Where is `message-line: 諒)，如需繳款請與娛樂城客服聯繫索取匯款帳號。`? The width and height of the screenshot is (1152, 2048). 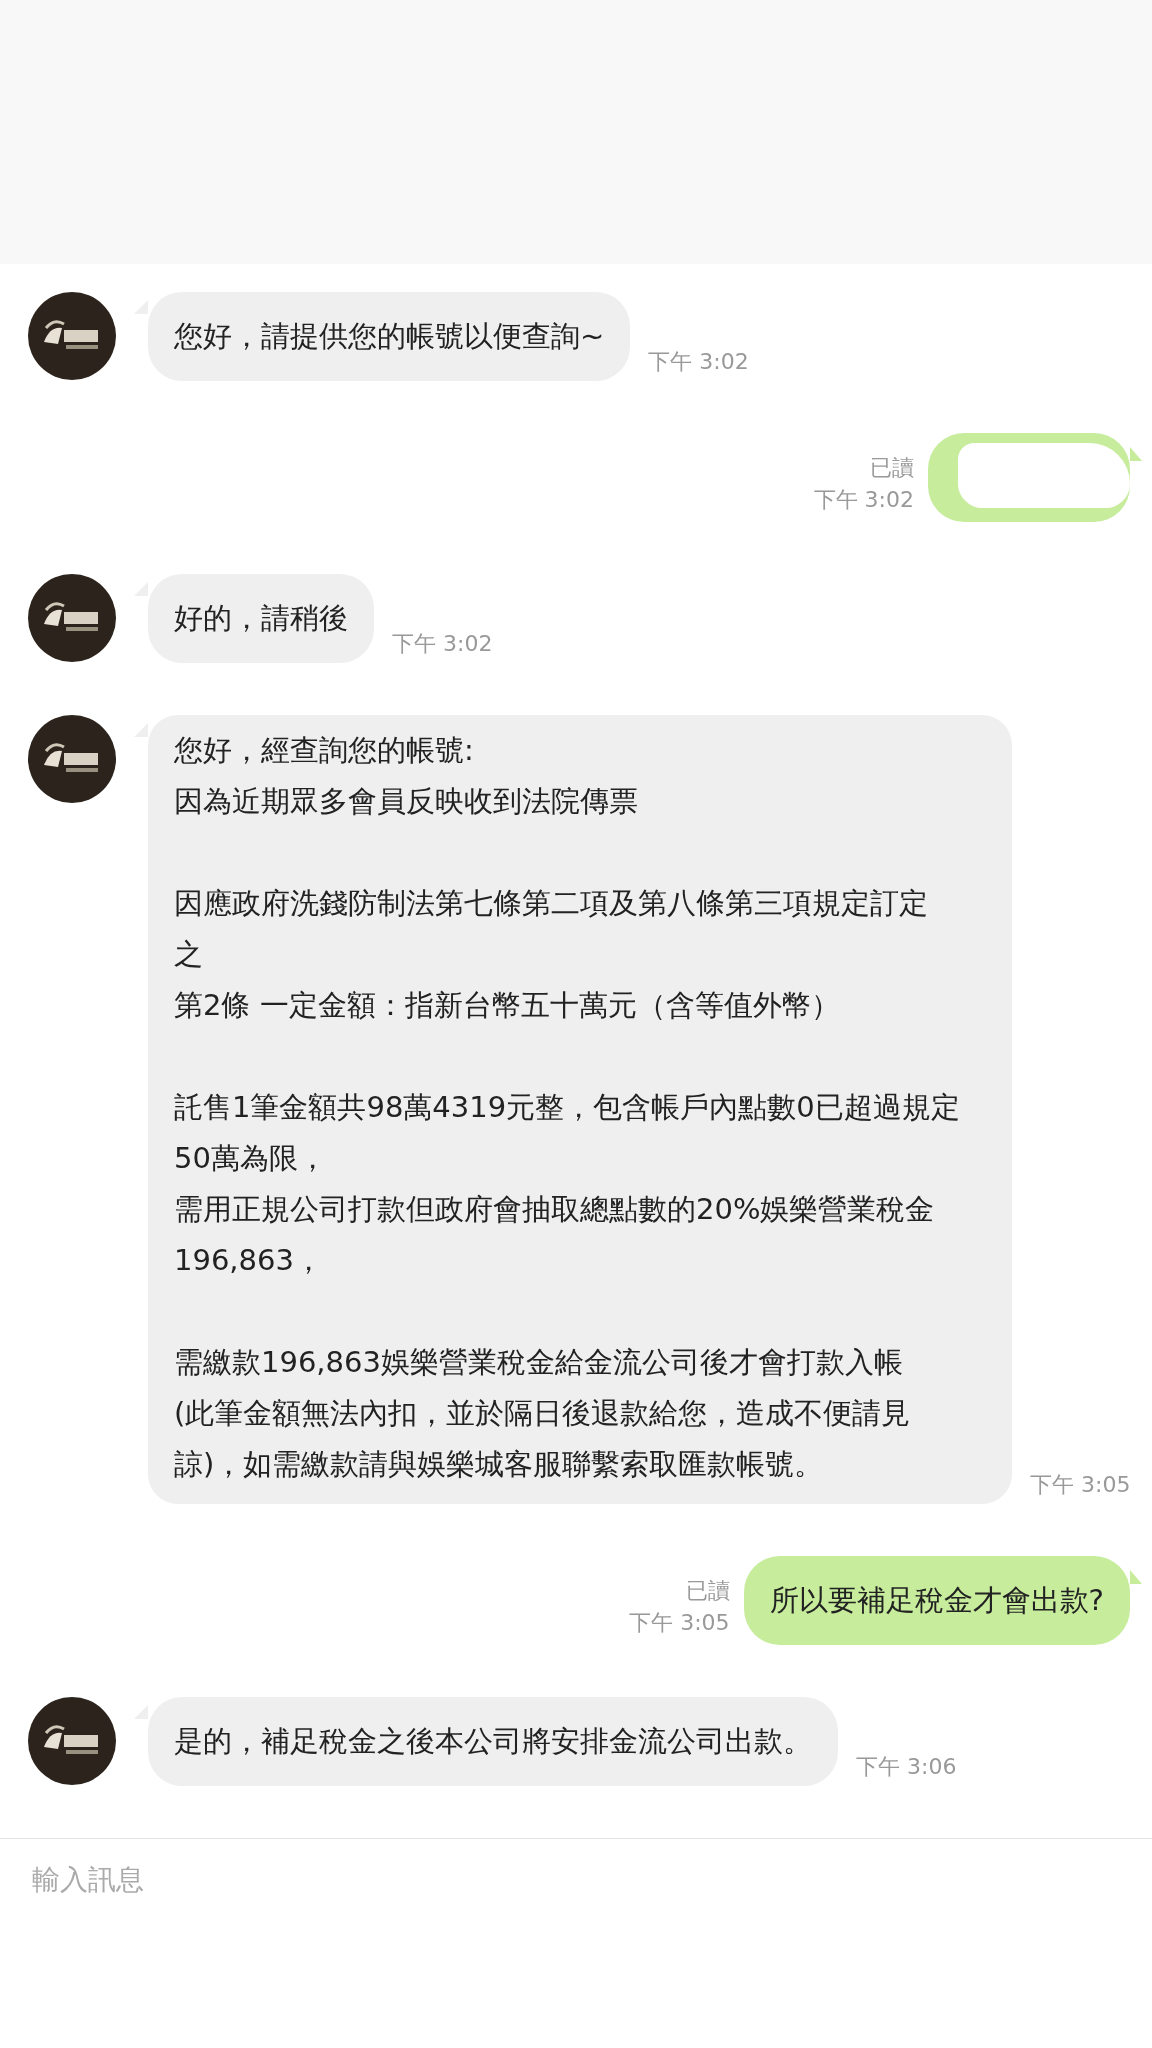 message-line: 諒)，如需繳款請與娛樂城客服聯繫索取匯款帳號。 is located at coordinates (499, 1464).